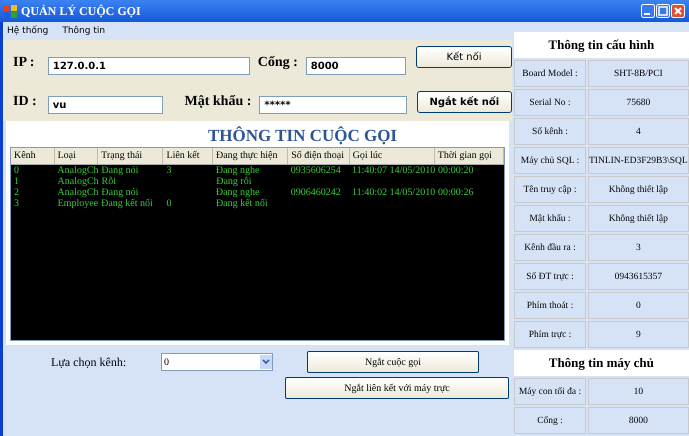 This screenshot has width=689, height=436. I want to click on table-cell: 11:40:02 14/05/2010, so click(394, 192).